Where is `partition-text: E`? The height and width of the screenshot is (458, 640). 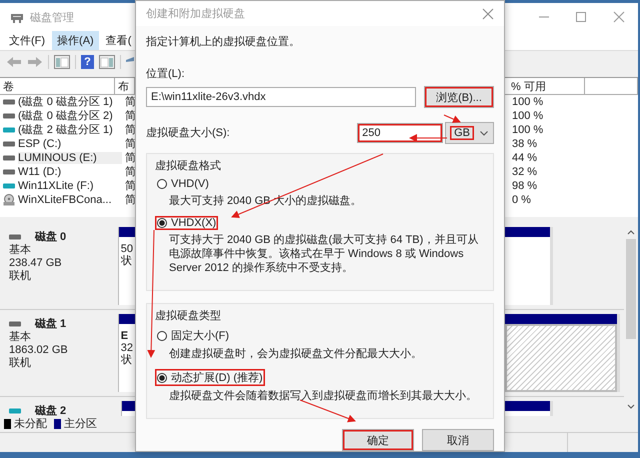 partition-text: E is located at coordinates (125, 336).